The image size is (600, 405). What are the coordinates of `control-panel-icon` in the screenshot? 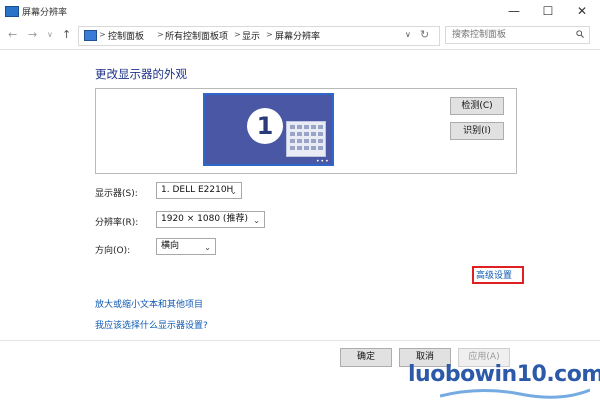 It's located at (90, 35).